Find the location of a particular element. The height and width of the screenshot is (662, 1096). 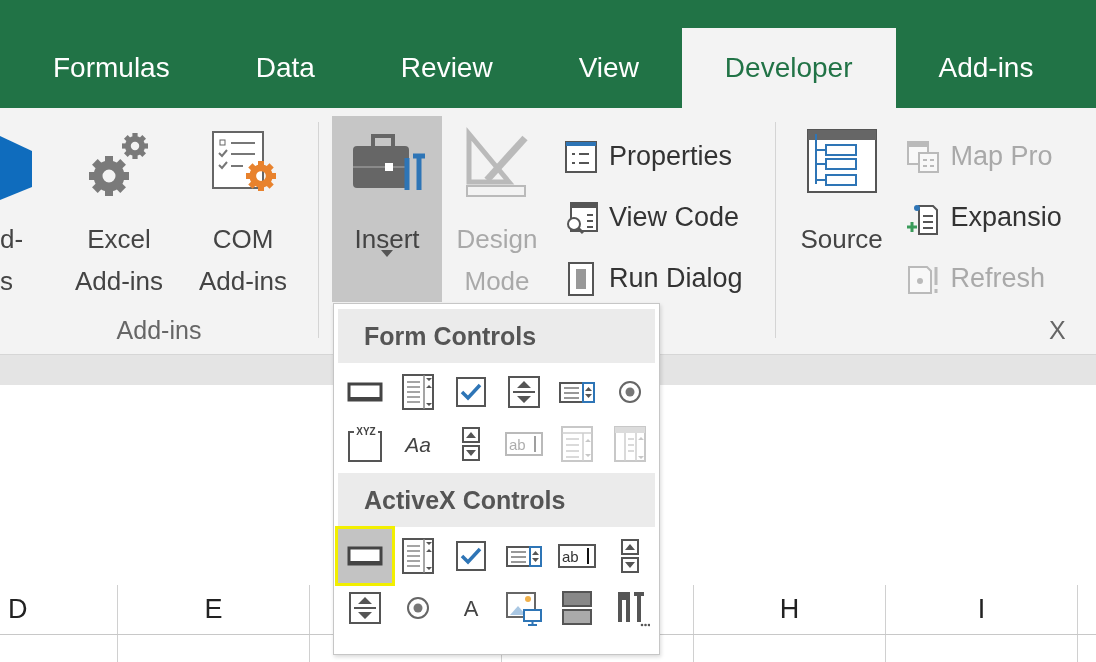

properties-button: Properties is located at coordinates (653, 156).